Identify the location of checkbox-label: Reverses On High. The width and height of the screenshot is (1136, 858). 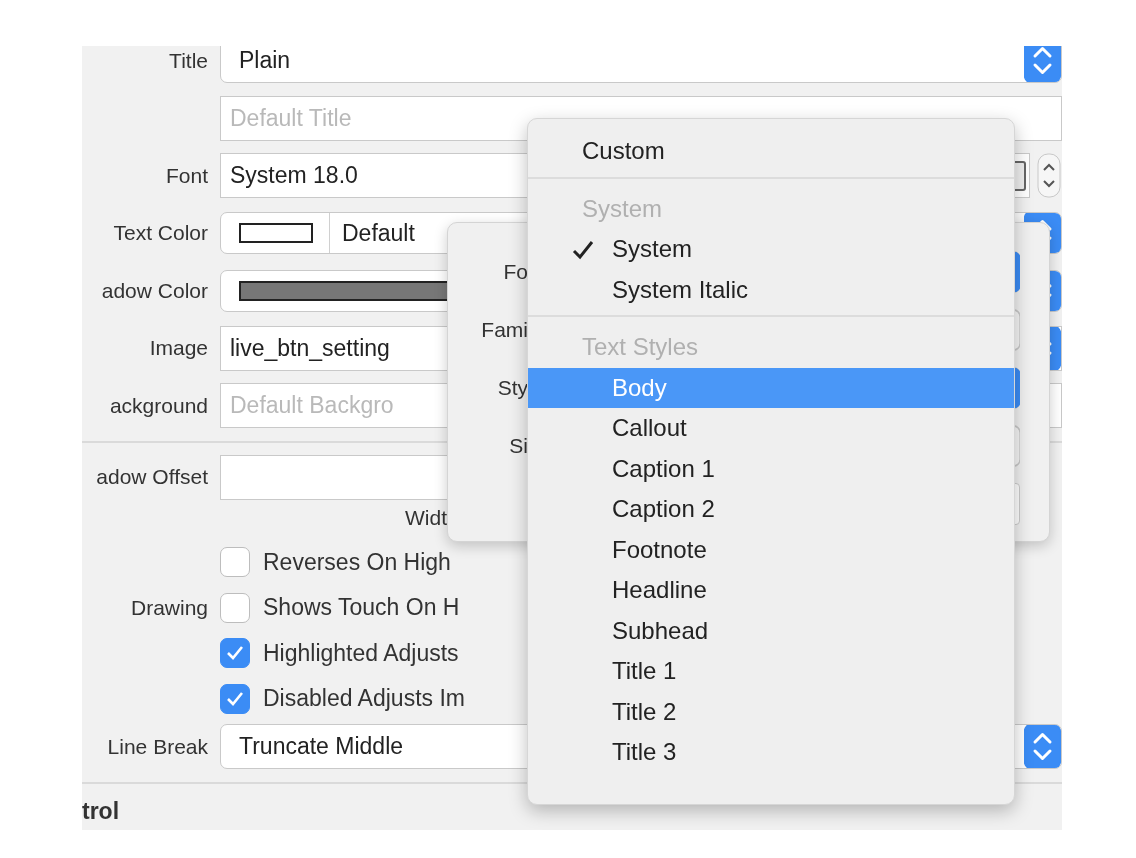
(357, 562).